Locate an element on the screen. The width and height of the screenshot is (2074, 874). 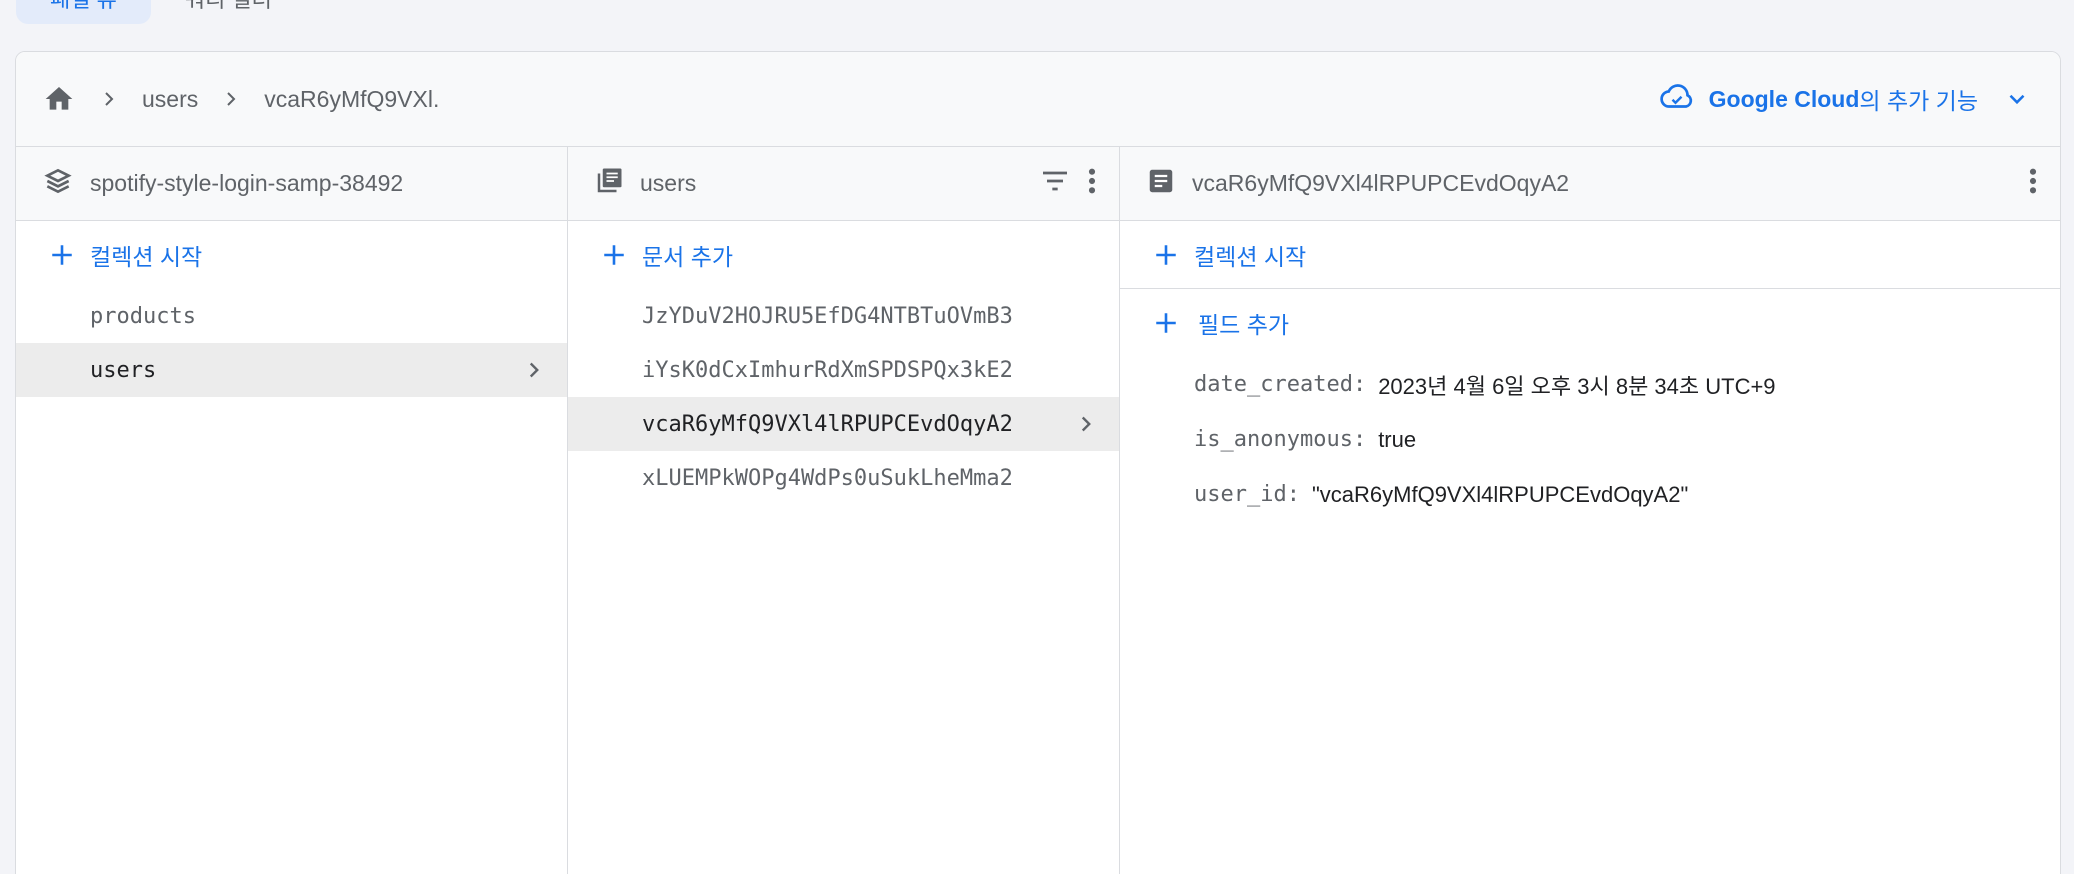
add-field-button: 필드 추가 is located at coordinates (1590, 323).